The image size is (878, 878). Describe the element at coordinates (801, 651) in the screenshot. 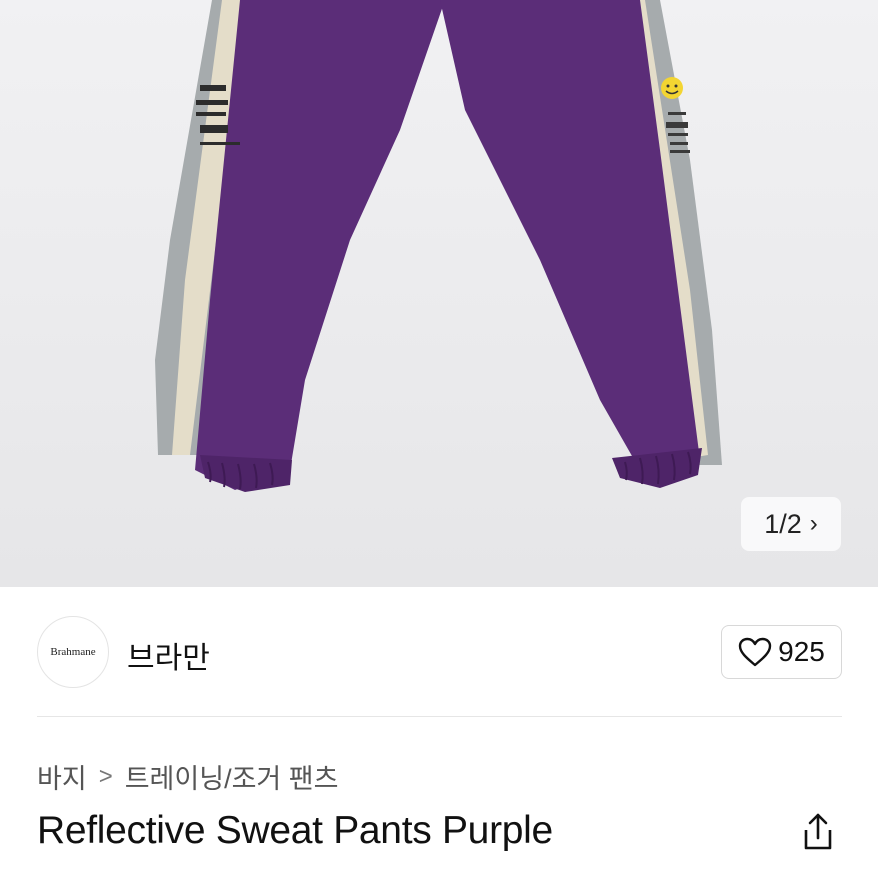

I see `like-count: 925` at that location.